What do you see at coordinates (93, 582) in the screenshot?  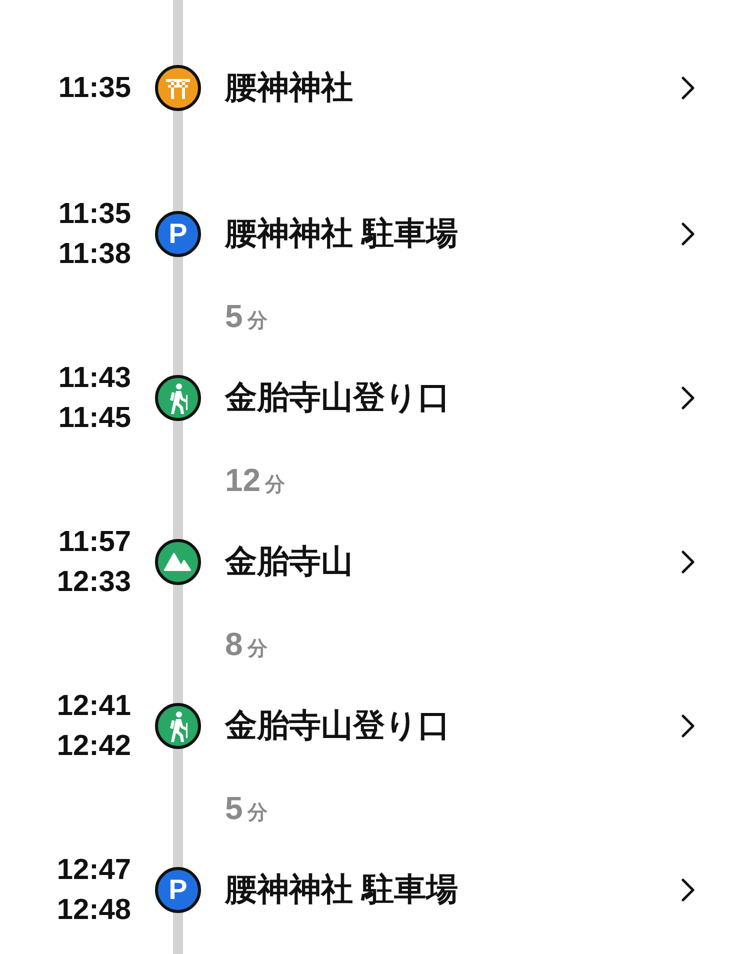 I see `stop-time: 12:33` at bounding box center [93, 582].